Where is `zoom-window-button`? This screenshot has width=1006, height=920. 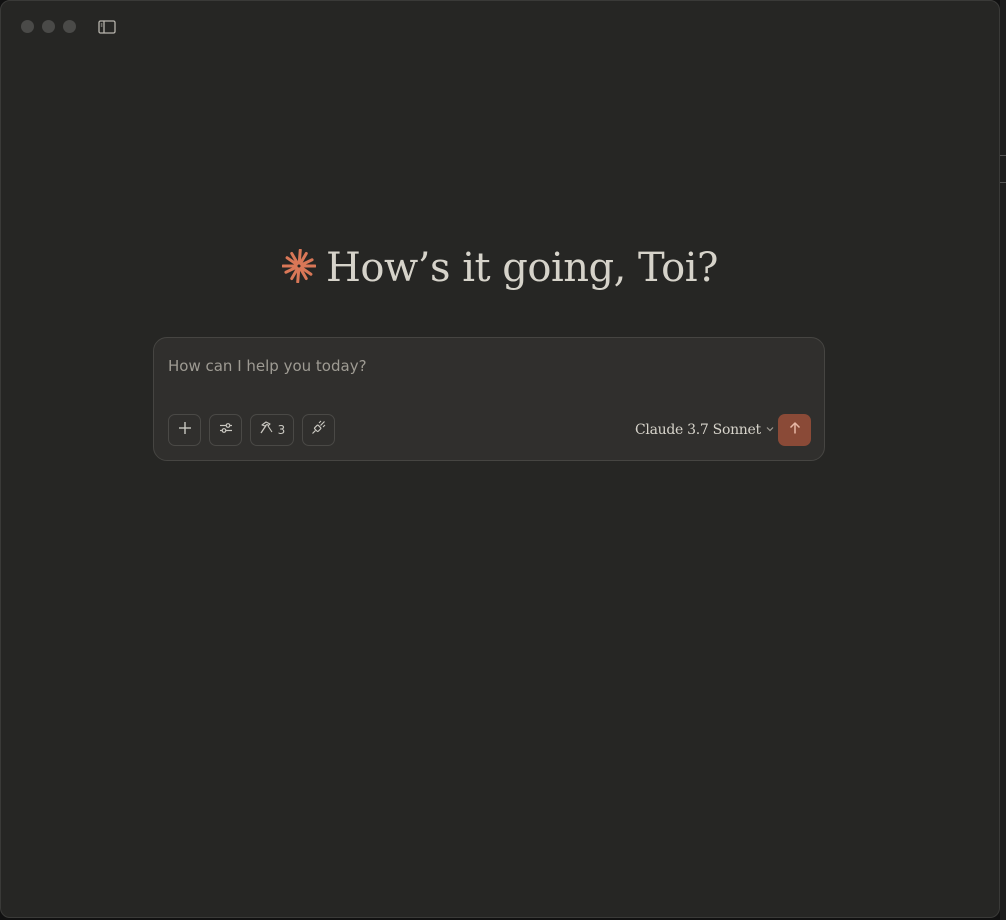
zoom-window-button is located at coordinates (69, 26).